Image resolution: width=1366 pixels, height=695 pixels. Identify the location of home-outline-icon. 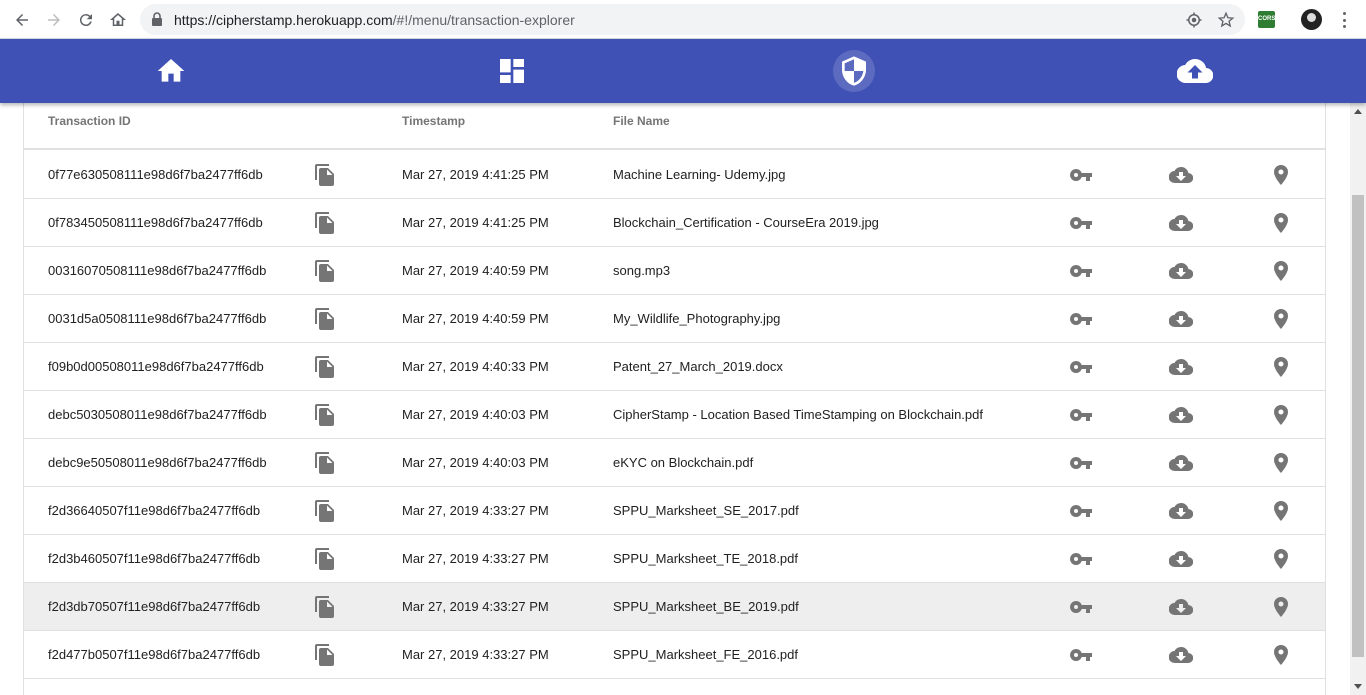
(118, 19).